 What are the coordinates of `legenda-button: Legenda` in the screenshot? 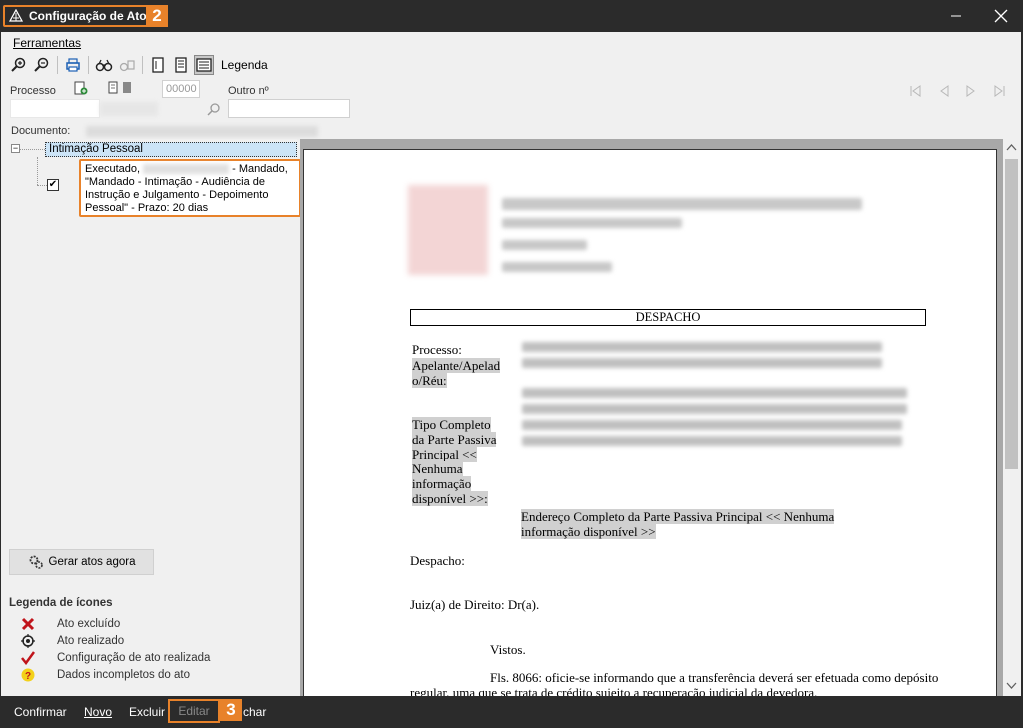 It's located at (244, 65).